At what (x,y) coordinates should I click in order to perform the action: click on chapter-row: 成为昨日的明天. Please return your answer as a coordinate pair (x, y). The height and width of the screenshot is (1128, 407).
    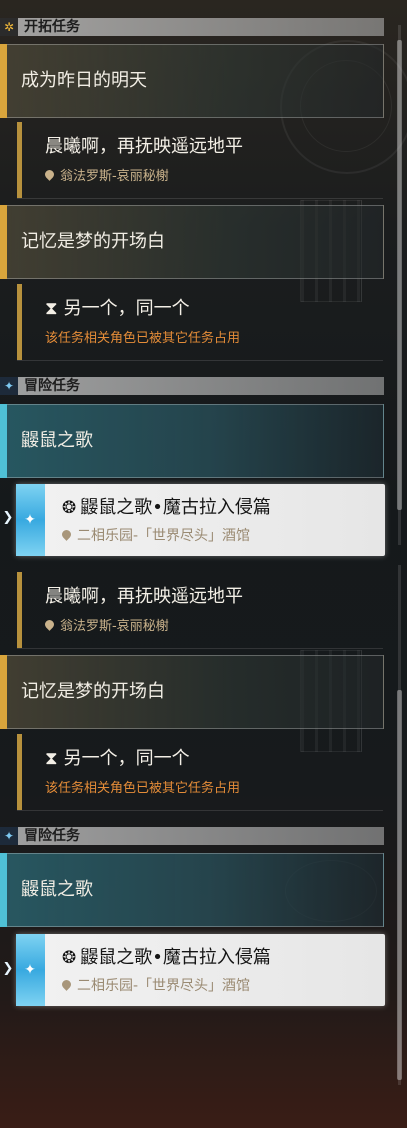
    Looking at the image, I should click on (192, 81).